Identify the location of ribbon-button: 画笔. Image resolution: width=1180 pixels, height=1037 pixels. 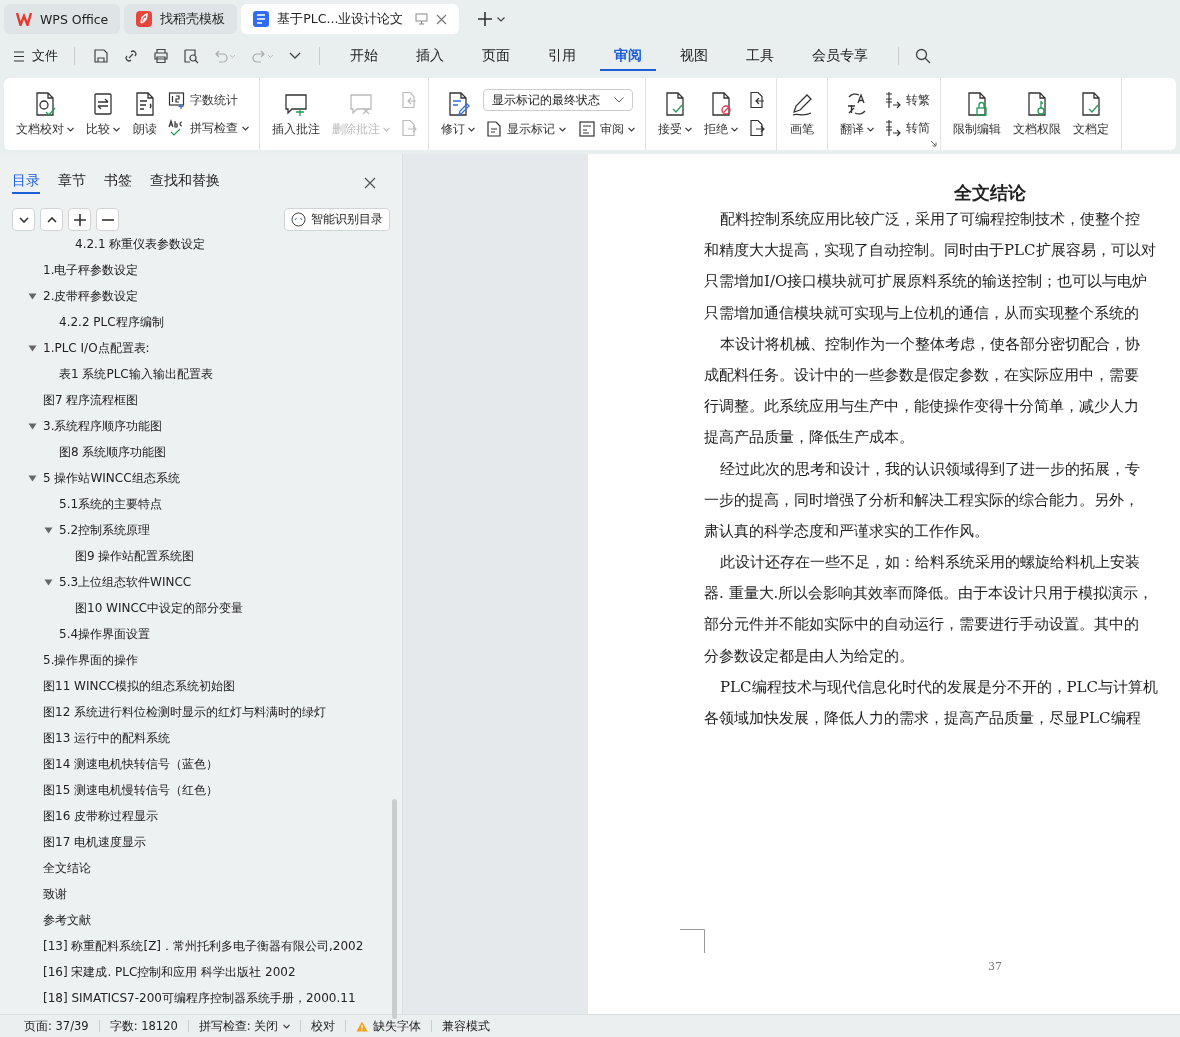
(802, 114).